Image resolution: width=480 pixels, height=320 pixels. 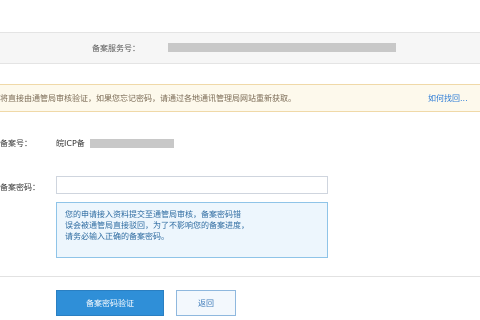 What do you see at coordinates (206, 303) in the screenshot?
I see `back-button: 返回` at bounding box center [206, 303].